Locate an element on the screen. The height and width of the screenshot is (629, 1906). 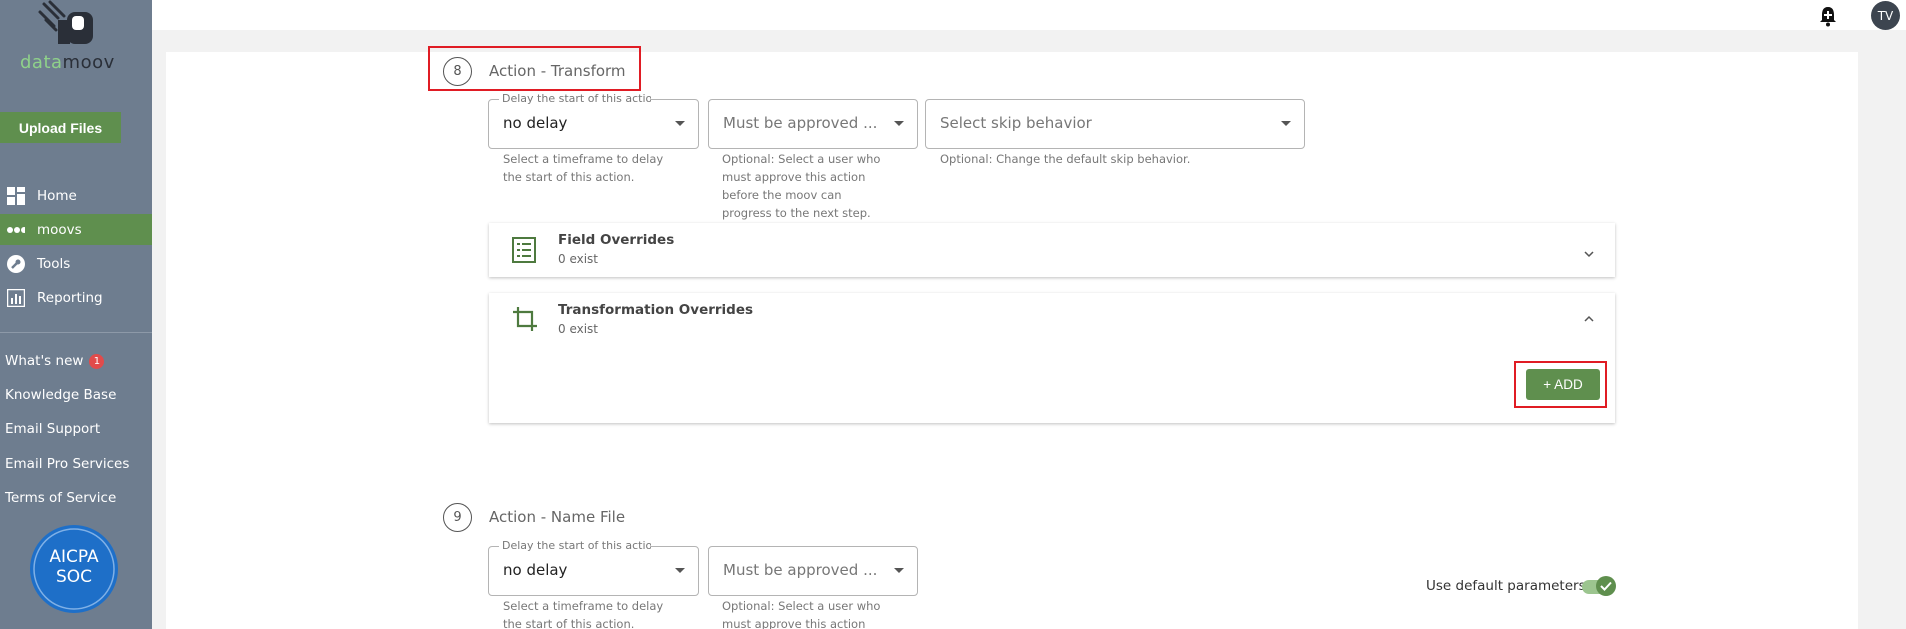
logo-text: datamoov is located at coordinates (67, 62).